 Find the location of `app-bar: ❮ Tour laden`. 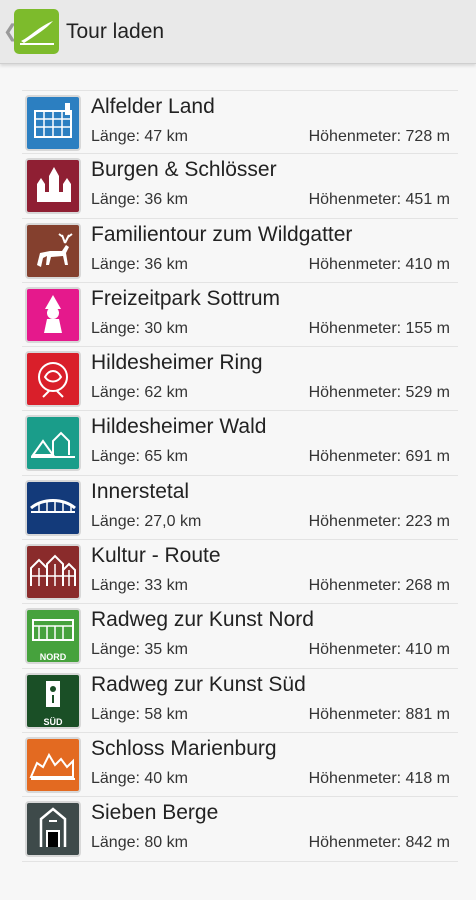

app-bar: ❮ Tour laden is located at coordinates (238, 32).